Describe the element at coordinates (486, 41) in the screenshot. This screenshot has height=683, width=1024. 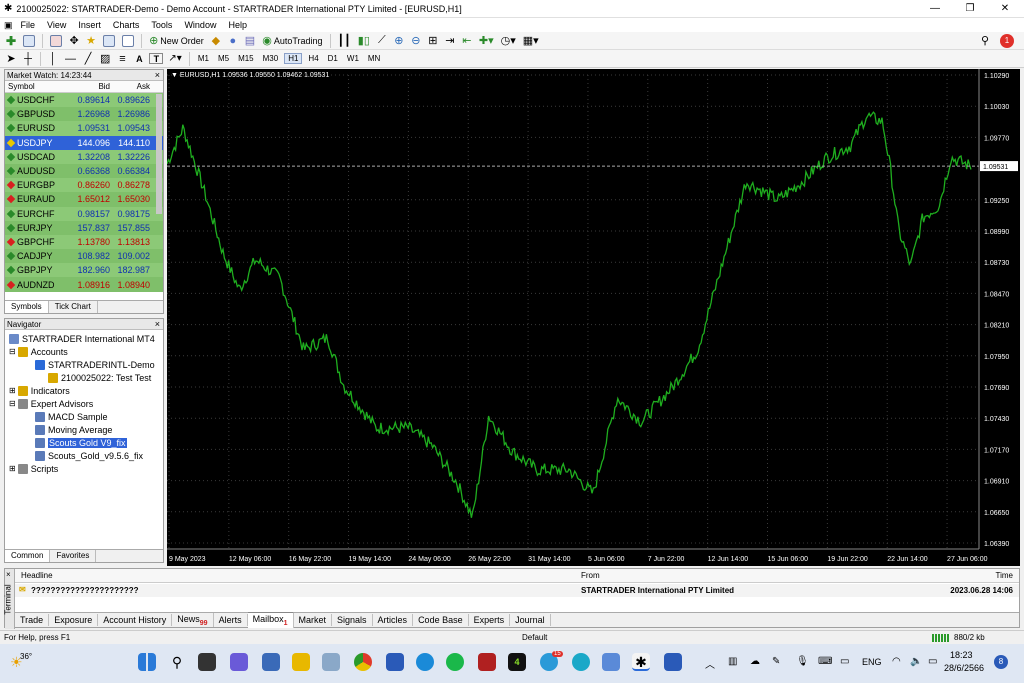
I see `indicators-icon: ✚▾` at that location.